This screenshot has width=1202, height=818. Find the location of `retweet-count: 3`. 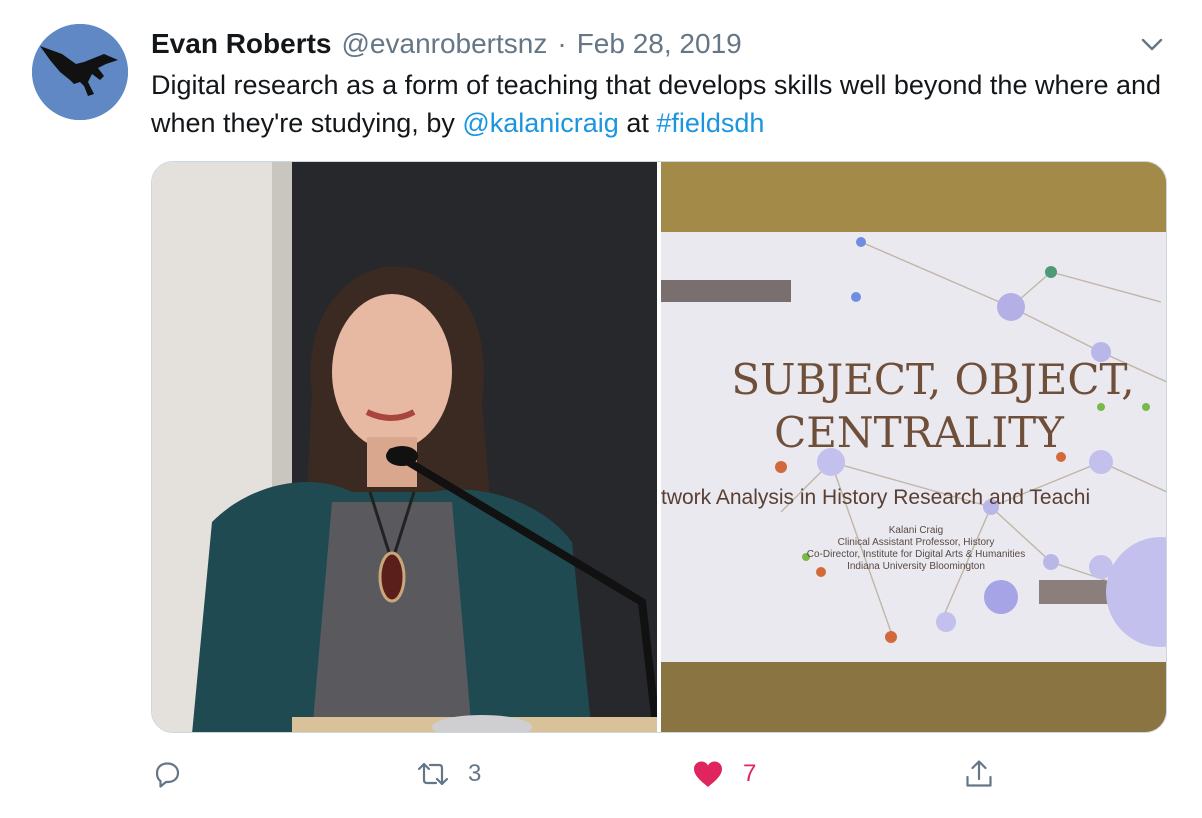

retweet-count: 3 is located at coordinates (475, 773).